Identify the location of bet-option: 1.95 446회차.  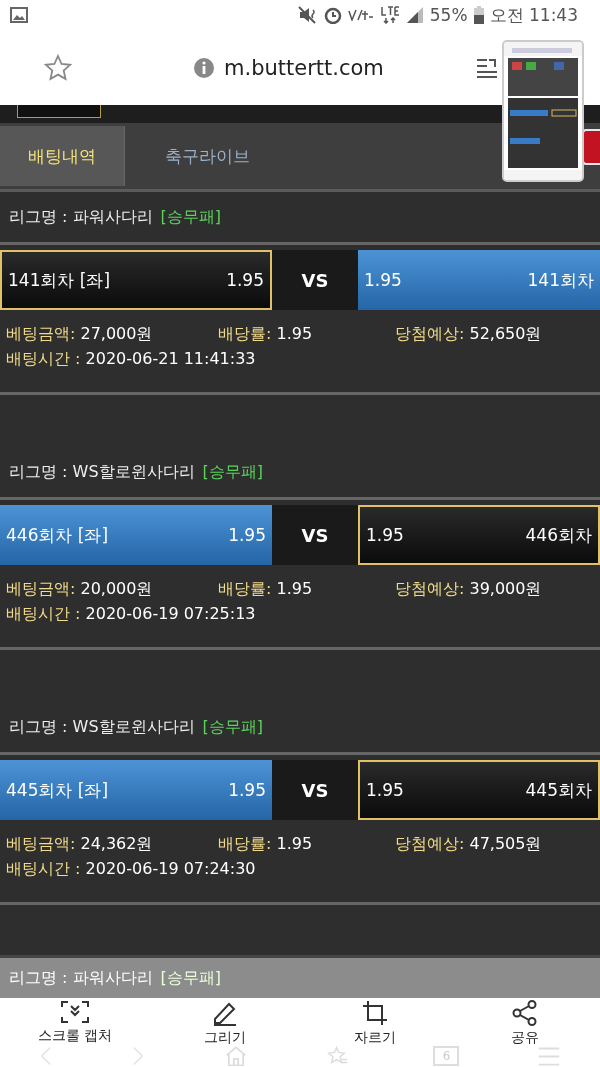
(479, 535).